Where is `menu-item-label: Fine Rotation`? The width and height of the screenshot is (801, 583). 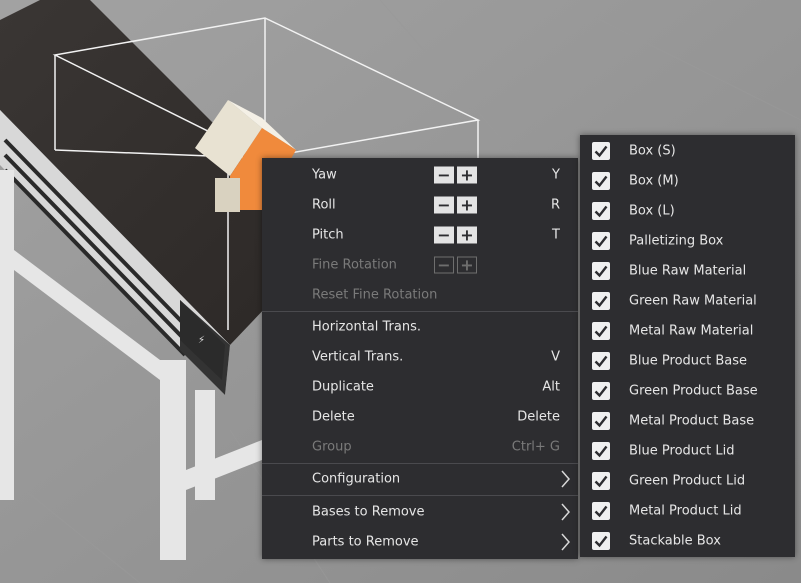 menu-item-label: Fine Rotation is located at coordinates (354, 265).